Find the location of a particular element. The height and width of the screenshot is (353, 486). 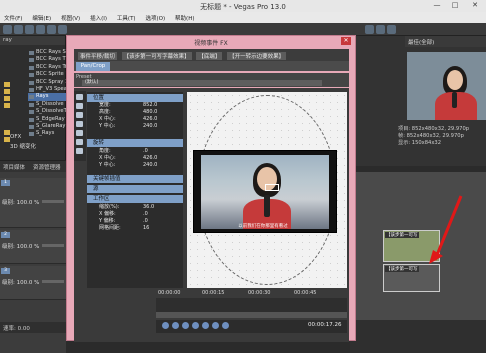

render-icon is located at coordinates (51, 29).